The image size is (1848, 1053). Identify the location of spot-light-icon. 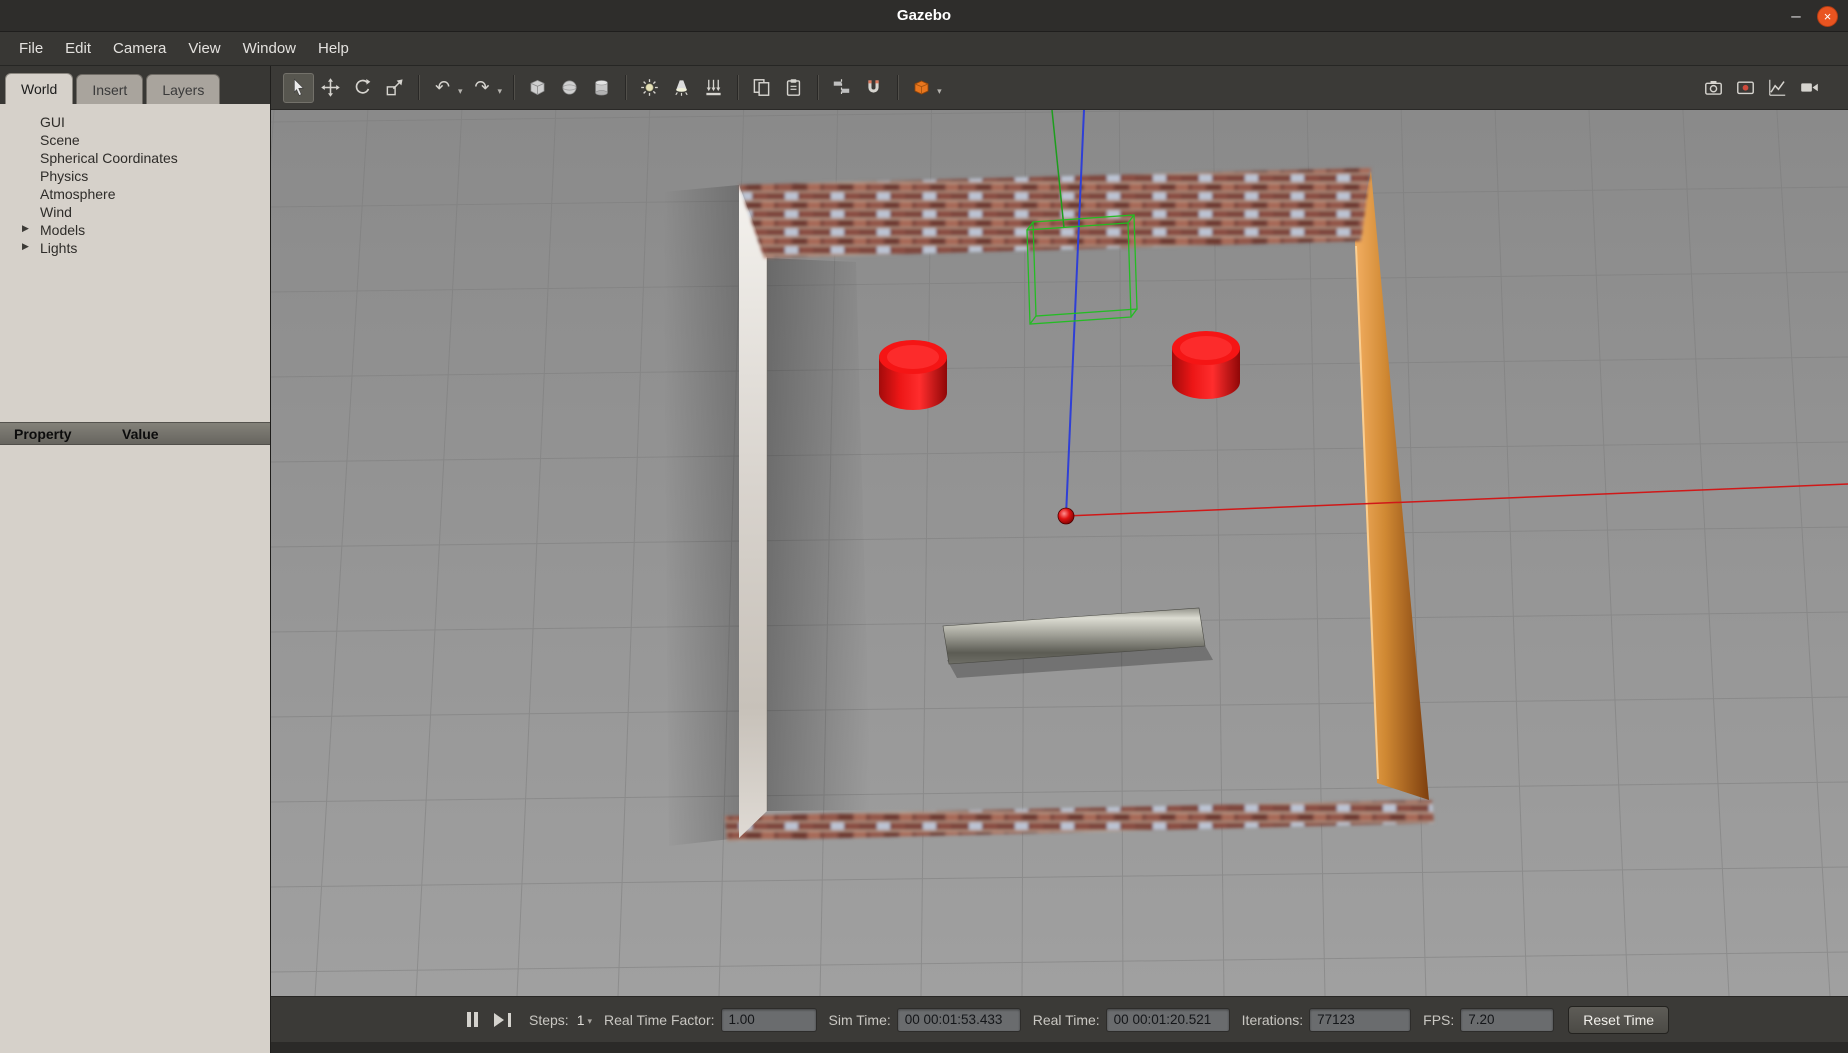
(681, 88).